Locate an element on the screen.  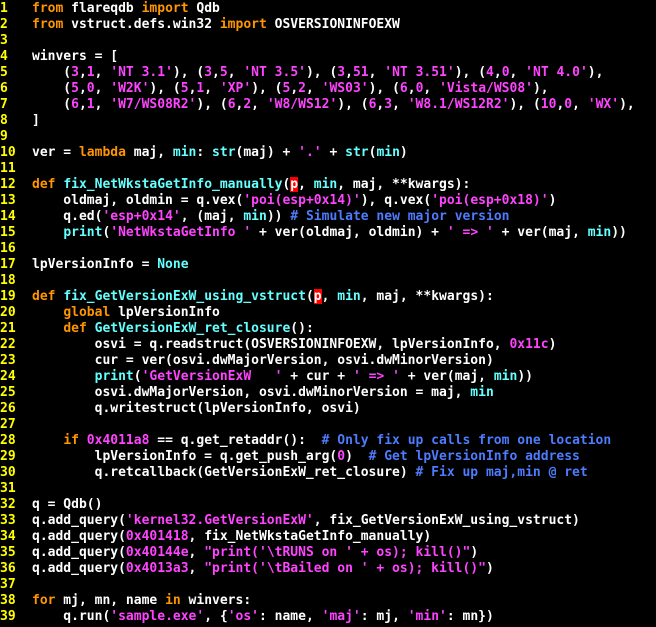
line-number: 21 is located at coordinates (8, 328).